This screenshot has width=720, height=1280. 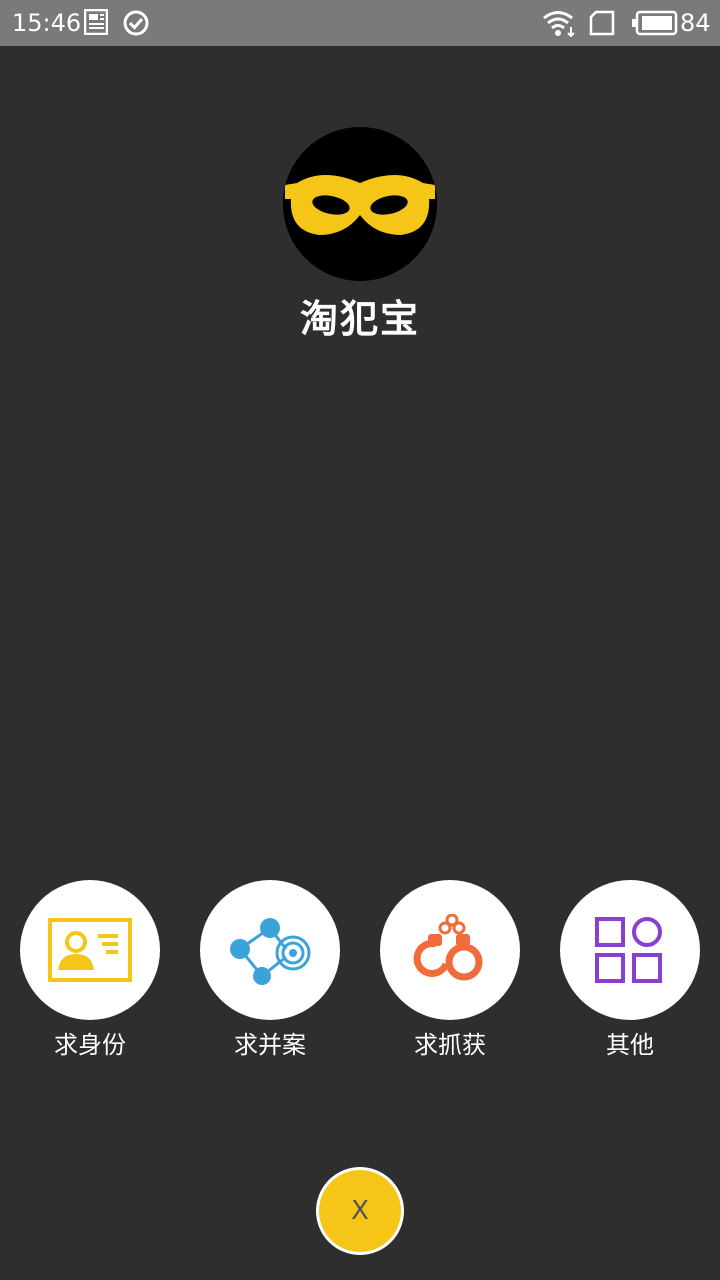 I want to click on action-arrest: 求抓获, so click(x=450, y=971).